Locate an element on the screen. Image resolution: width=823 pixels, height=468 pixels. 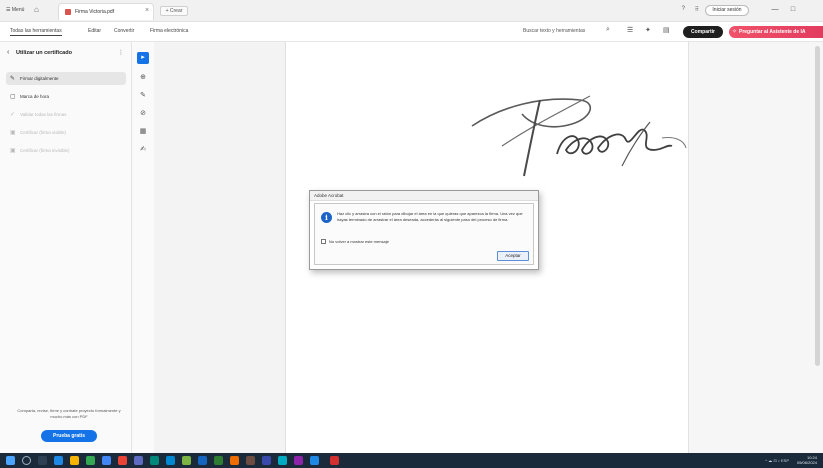
menu-edit: Editar is located at coordinates (94, 31).